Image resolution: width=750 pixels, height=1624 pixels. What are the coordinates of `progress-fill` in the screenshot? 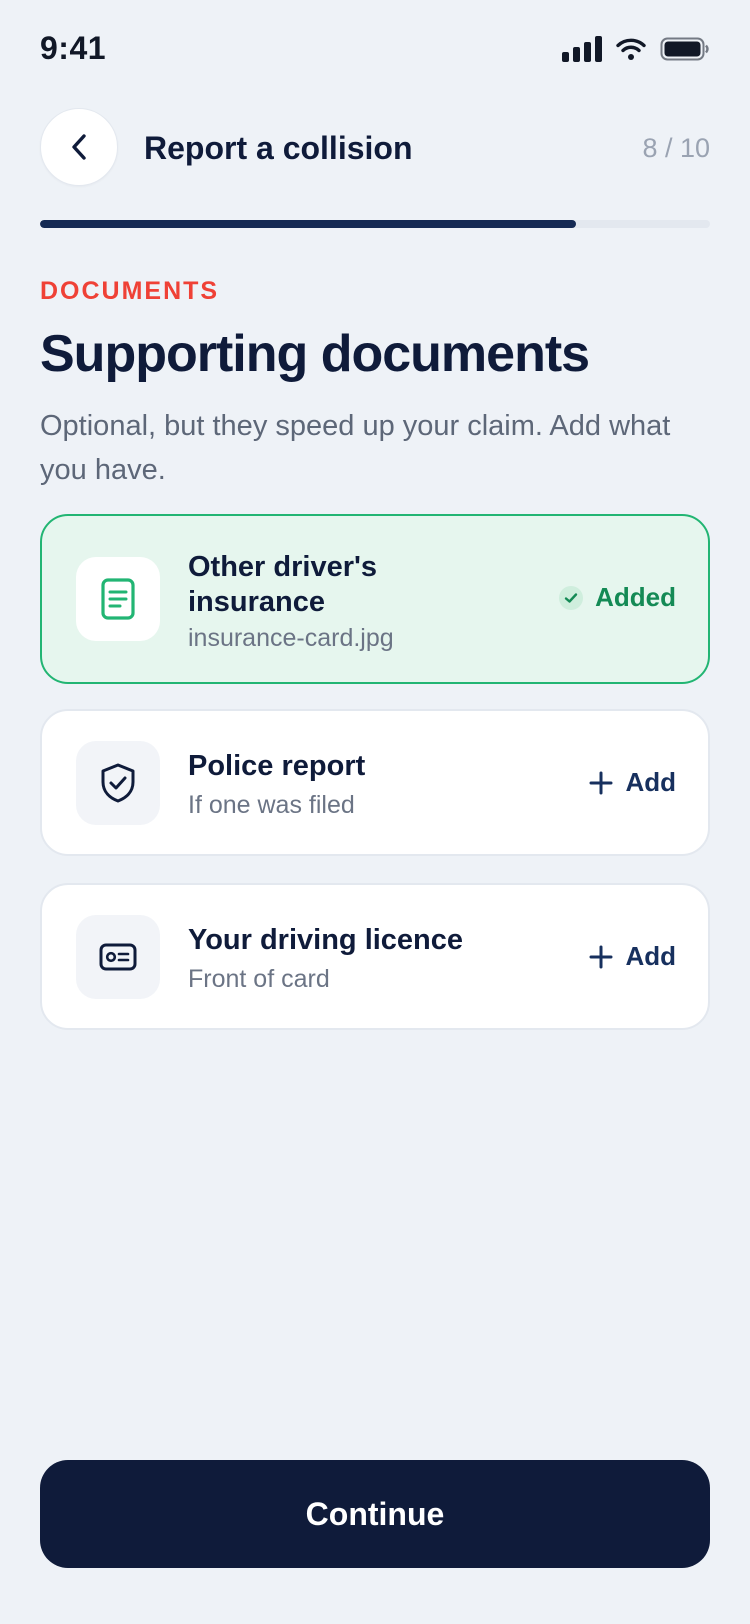 It's located at (308, 224).